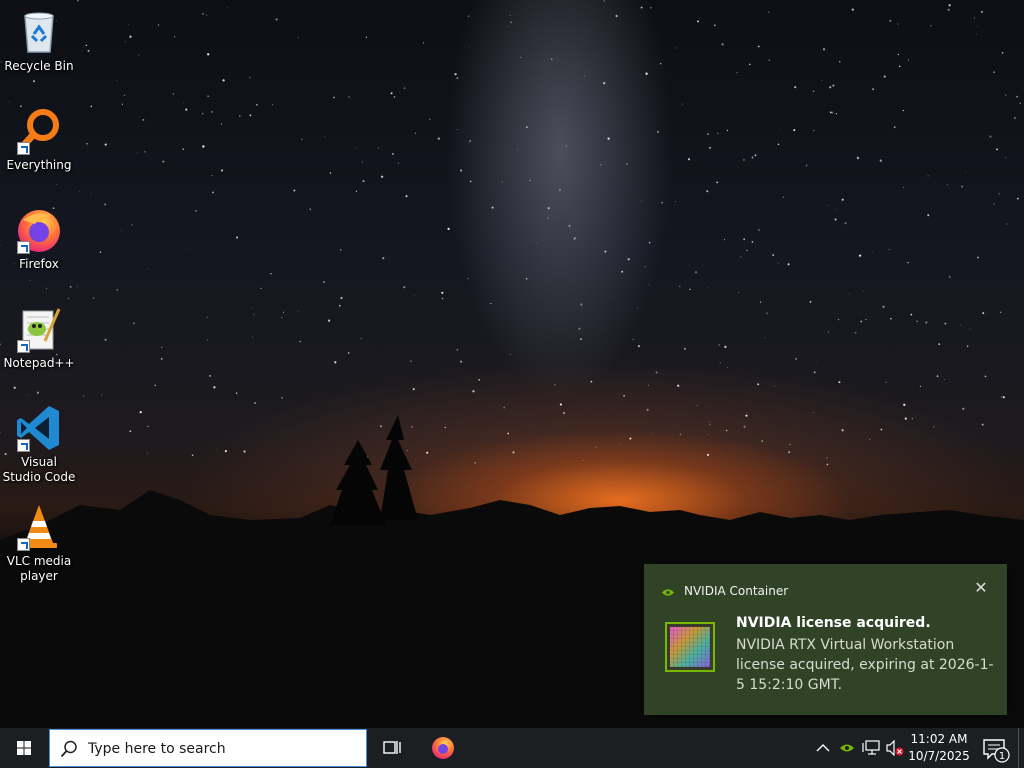  I want to click on action-center-button: 1, so click(995, 748).